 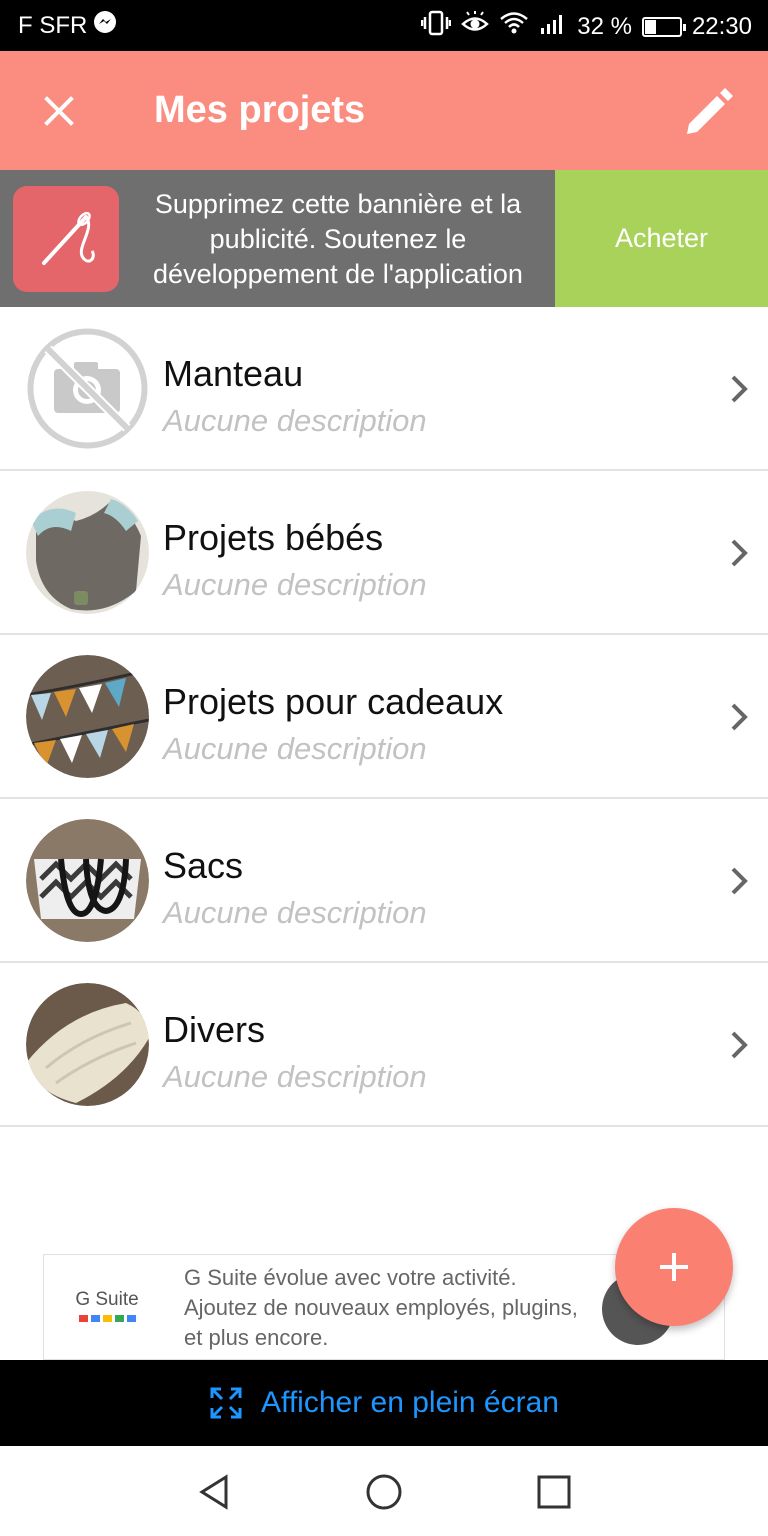 What do you see at coordinates (333, 701) in the screenshot?
I see `project-name: Projets pour cadeaux` at bounding box center [333, 701].